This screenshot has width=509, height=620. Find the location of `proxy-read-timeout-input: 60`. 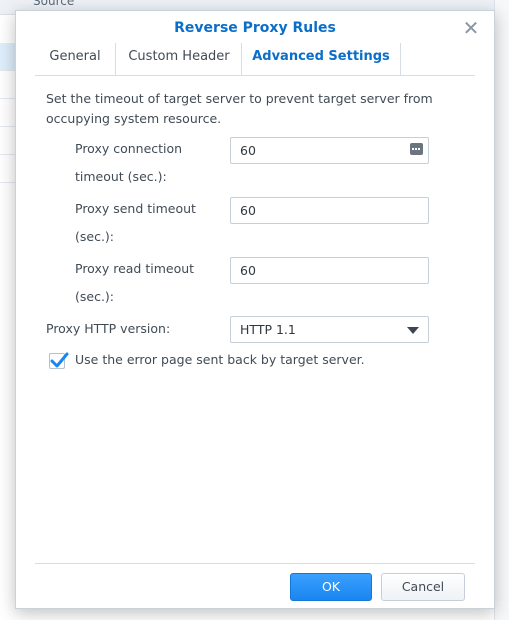

proxy-read-timeout-input: 60 is located at coordinates (329, 270).